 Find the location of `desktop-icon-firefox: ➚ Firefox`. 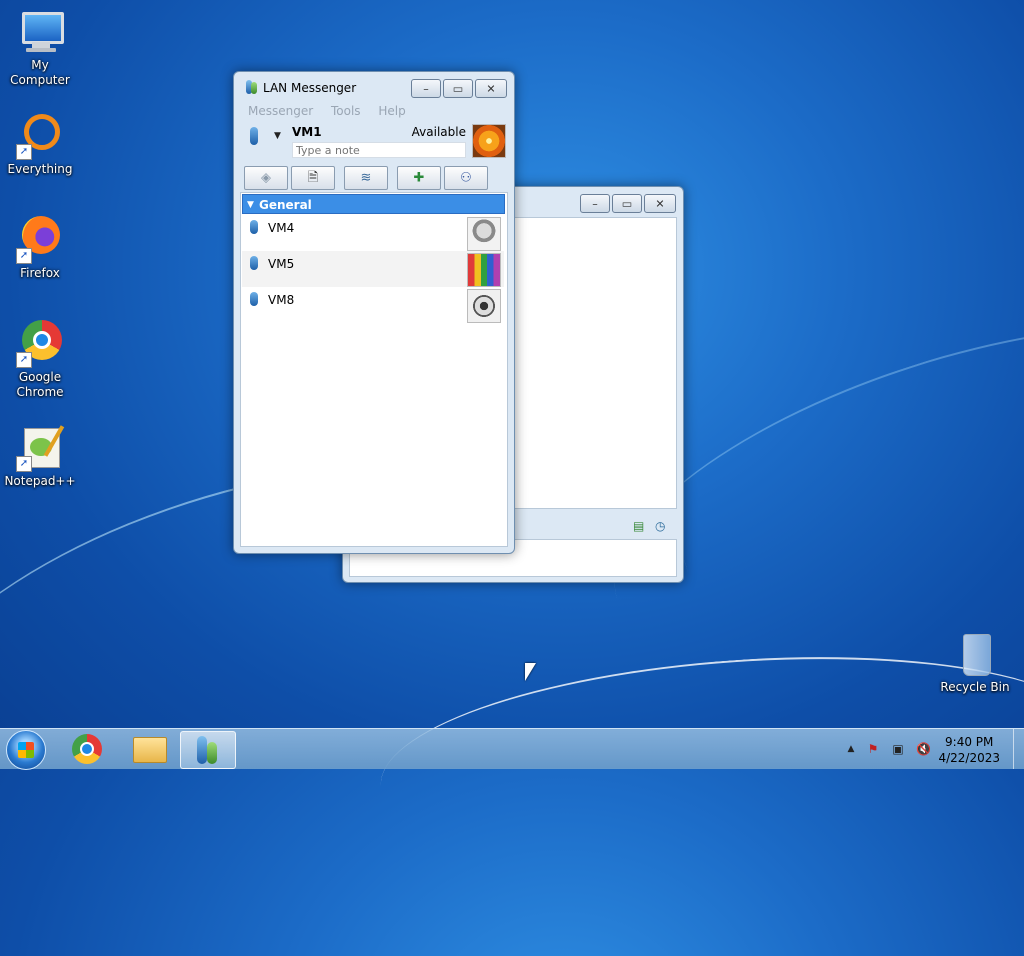

desktop-icon-firefox: ➚ Firefox is located at coordinates (40, 248).